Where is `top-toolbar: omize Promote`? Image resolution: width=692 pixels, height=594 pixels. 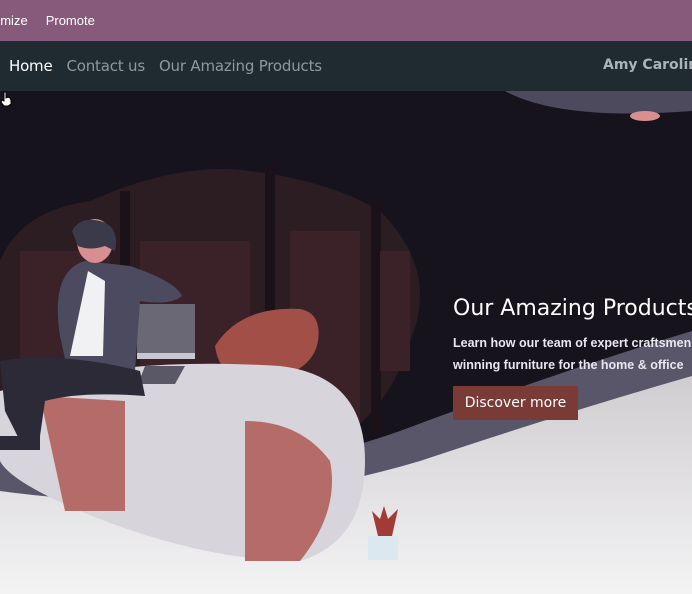
top-toolbar: omize Promote is located at coordinates (346, 20).